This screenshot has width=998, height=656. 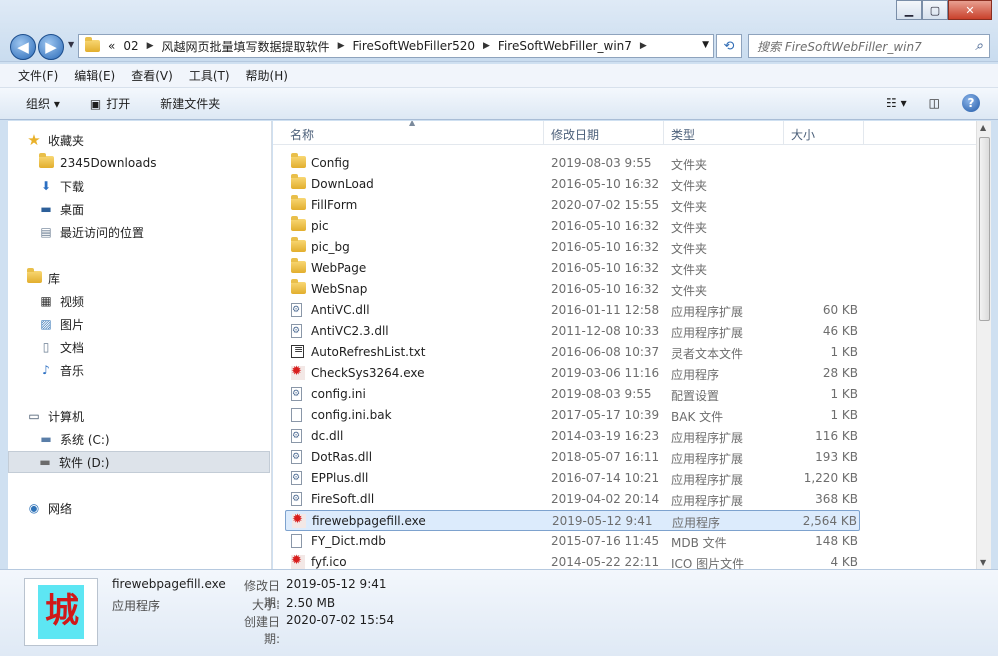 I want to click on nav-drive-d: ▬ 软件 (D:), so click(x=139, y=462).